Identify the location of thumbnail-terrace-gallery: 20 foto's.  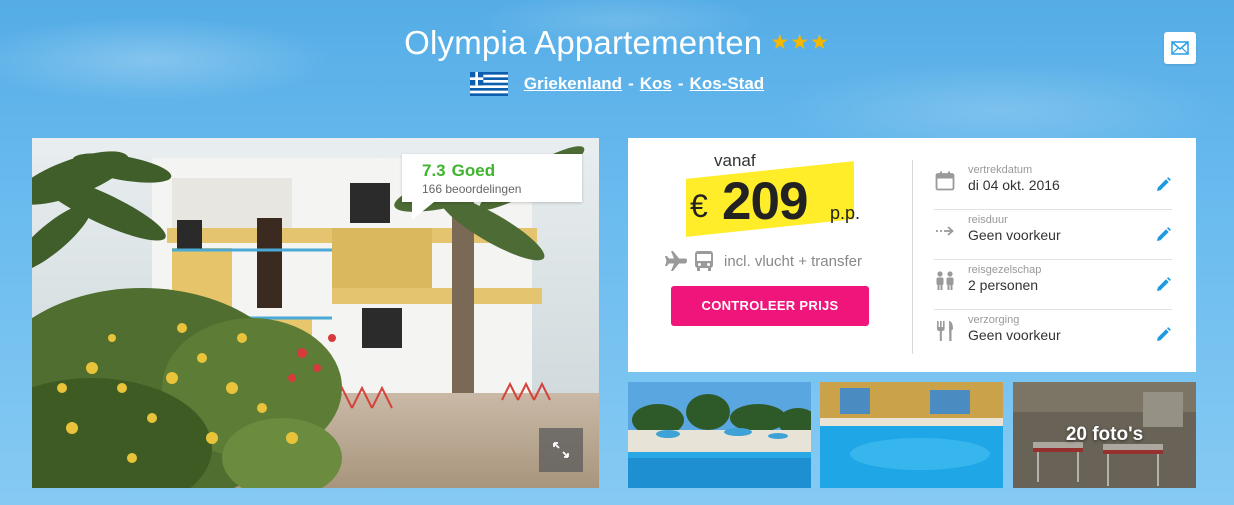
(1104, 435).